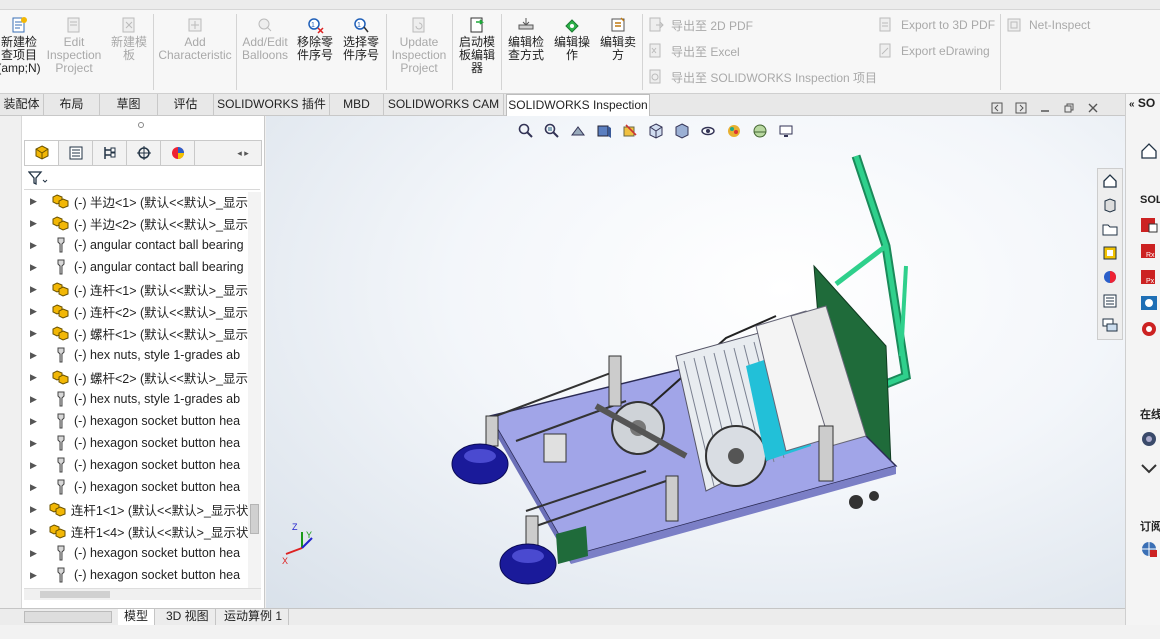 This screenshot has height=639, width=1160. Describe the element at coordinates (760, 131) in the screenshot. I see `apply-scene-icon` at that location.